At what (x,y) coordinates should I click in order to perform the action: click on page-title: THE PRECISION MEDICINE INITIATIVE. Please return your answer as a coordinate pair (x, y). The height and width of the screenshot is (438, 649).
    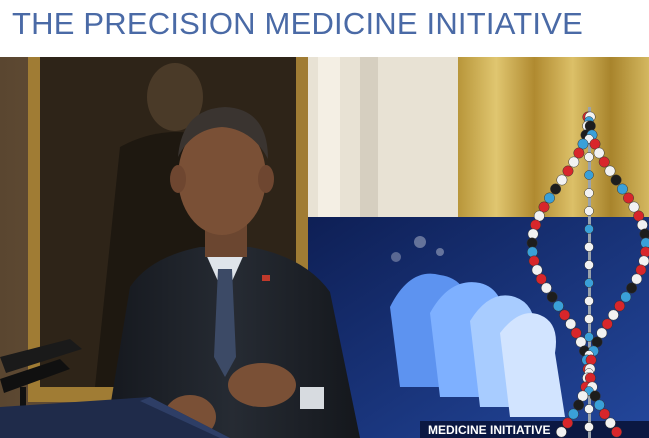
    Looking at the image, I should click on (297, 23).